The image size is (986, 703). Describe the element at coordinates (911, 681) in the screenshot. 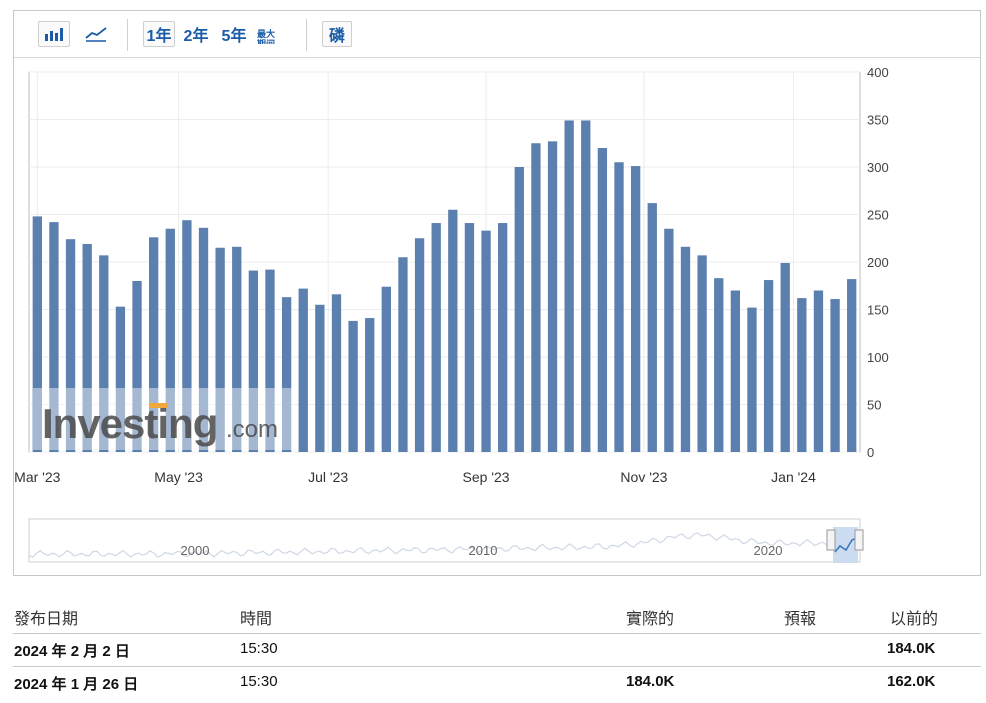

I see `row-previous: 162.0K` at that location.